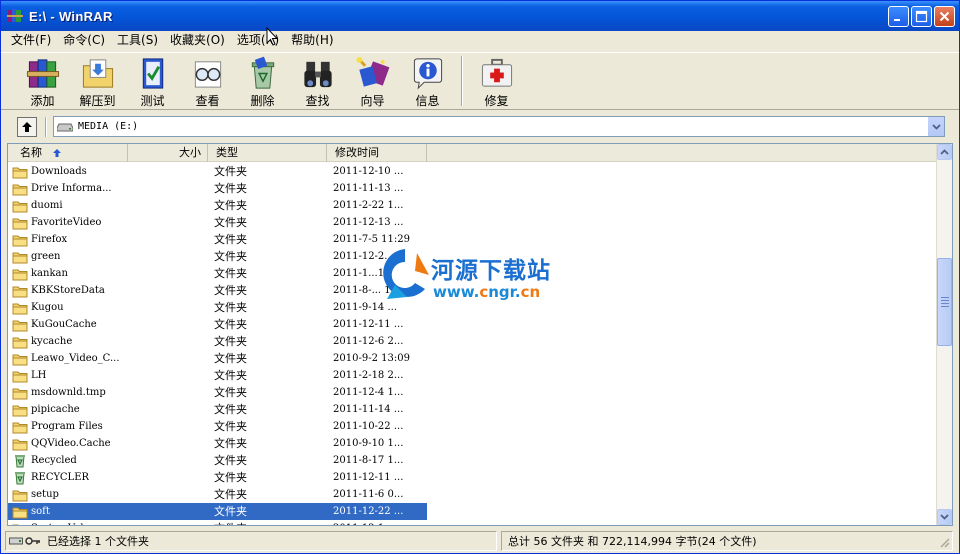 The height and width of the screenshot is (554, 960). I want to click on scroll-up-button, so click(944, 152).